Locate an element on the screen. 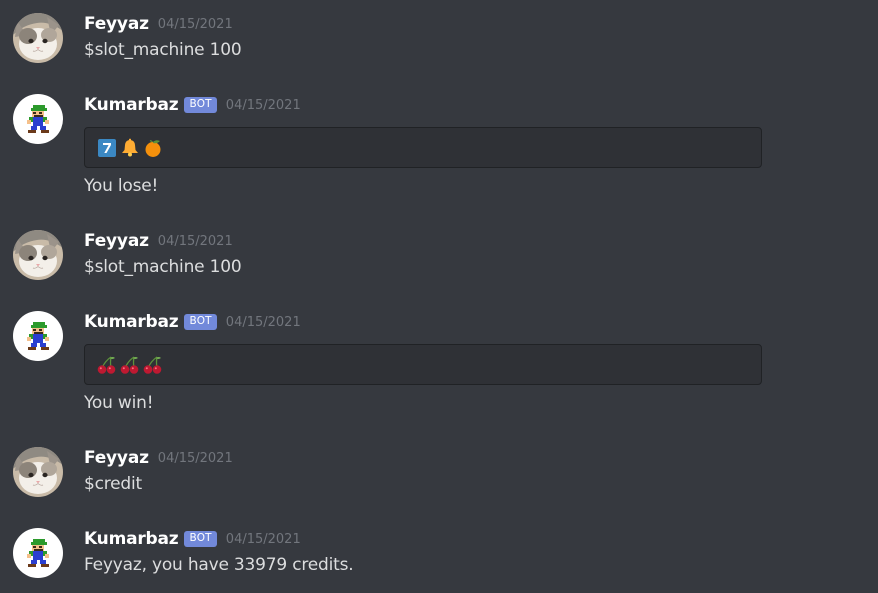 The height and width of the screenshot is (593, 878). orange-icon is located at coordinates (153, 148).